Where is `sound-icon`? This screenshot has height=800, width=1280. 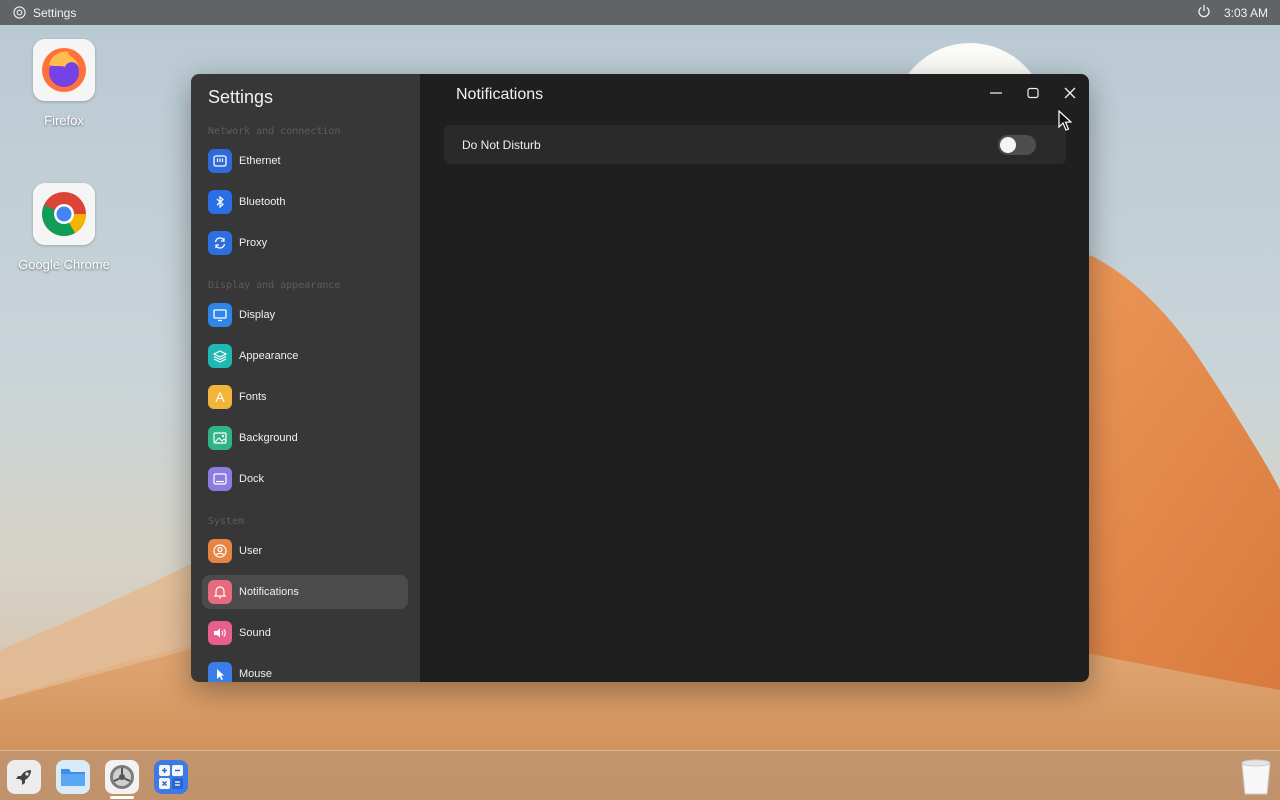 sound-icon is located at coordinates (220, 633).